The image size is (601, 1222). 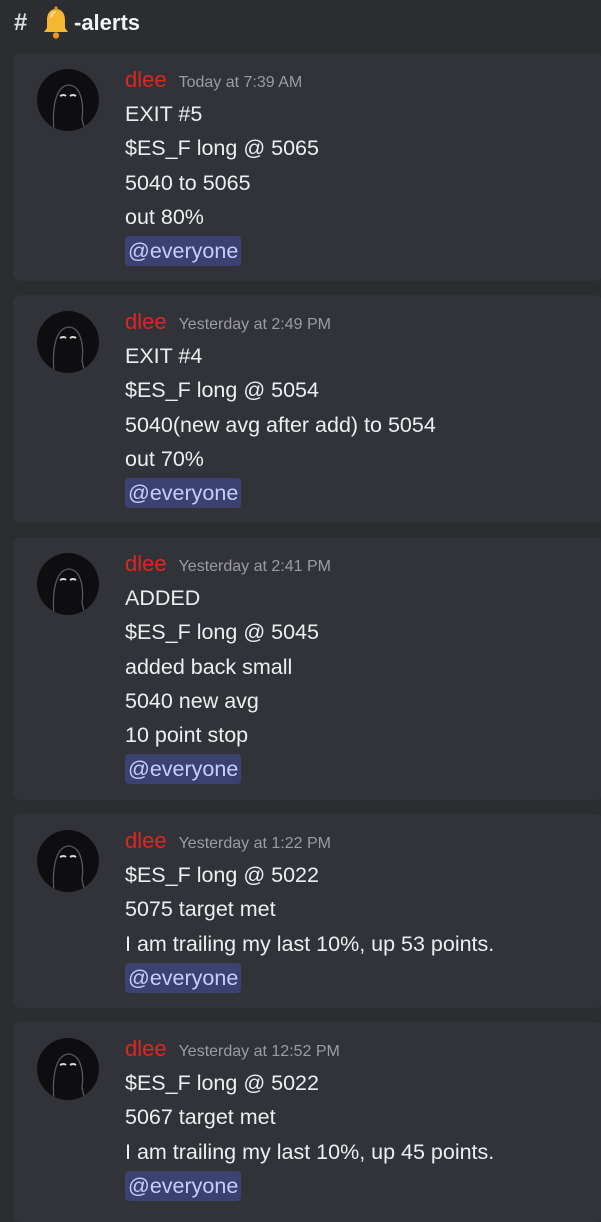 What do you see at coordinates (254, 843) in the screenshot?
I see `message-timestamp: Yesterday at 1:22 PM` at bounding box center [254, 843].